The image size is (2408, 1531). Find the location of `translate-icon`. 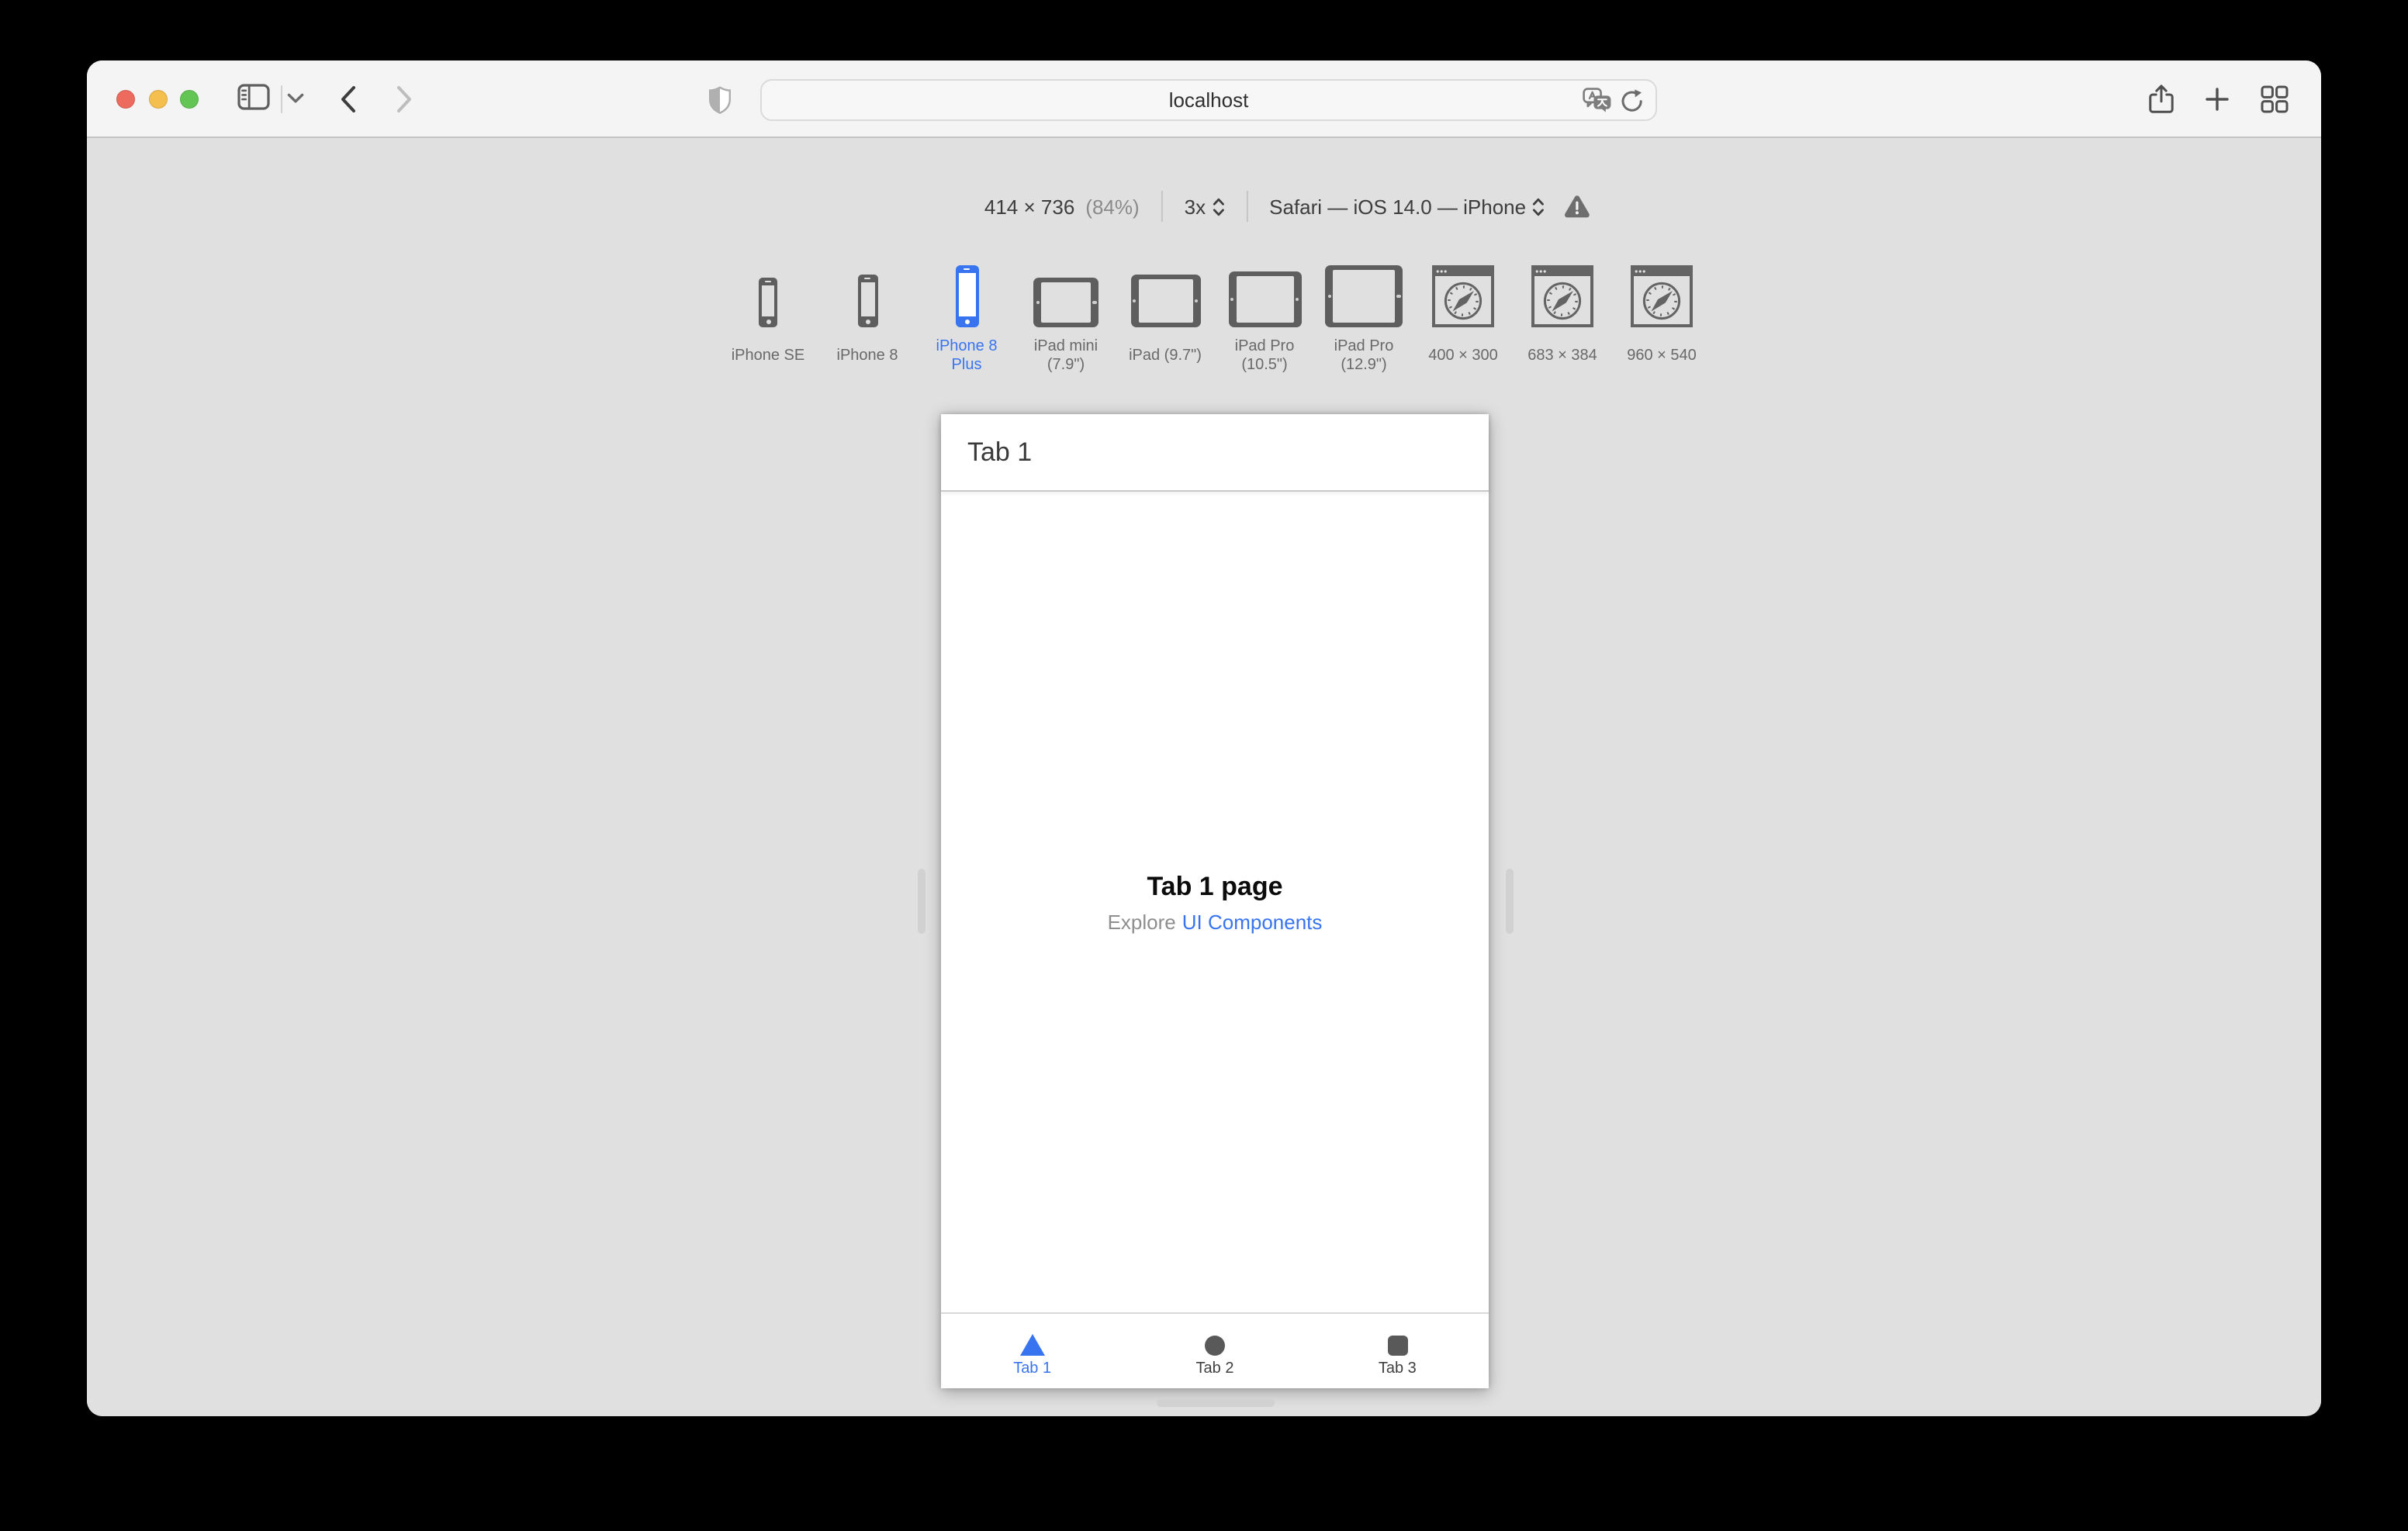

translate-icon is located at coordinates (1598, 100).